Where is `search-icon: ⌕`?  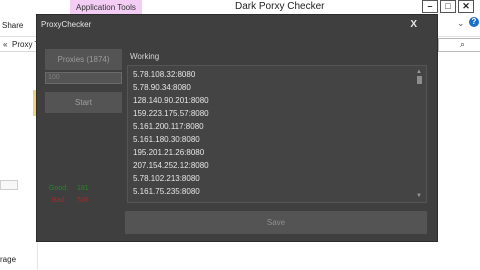
search-icon: ⌕ is located at coordinates (462, 44).